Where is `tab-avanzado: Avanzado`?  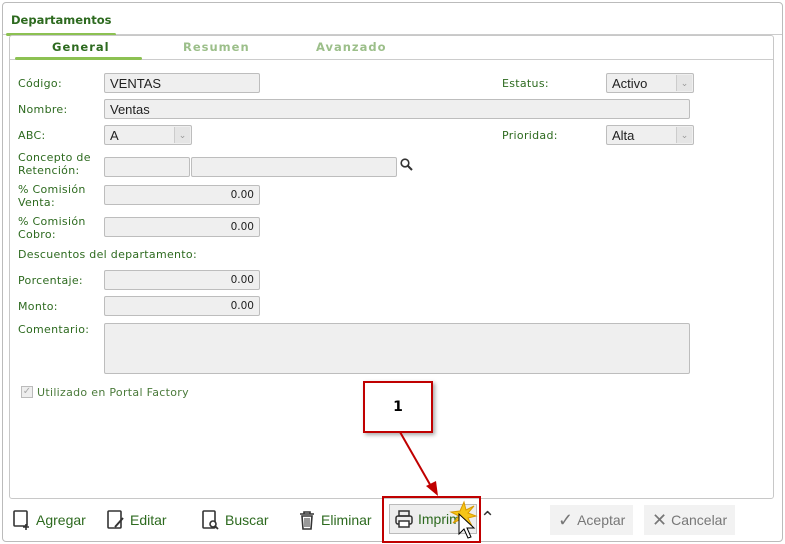 tab-avanzado: Avanzado is located at coordinates (351, 47).